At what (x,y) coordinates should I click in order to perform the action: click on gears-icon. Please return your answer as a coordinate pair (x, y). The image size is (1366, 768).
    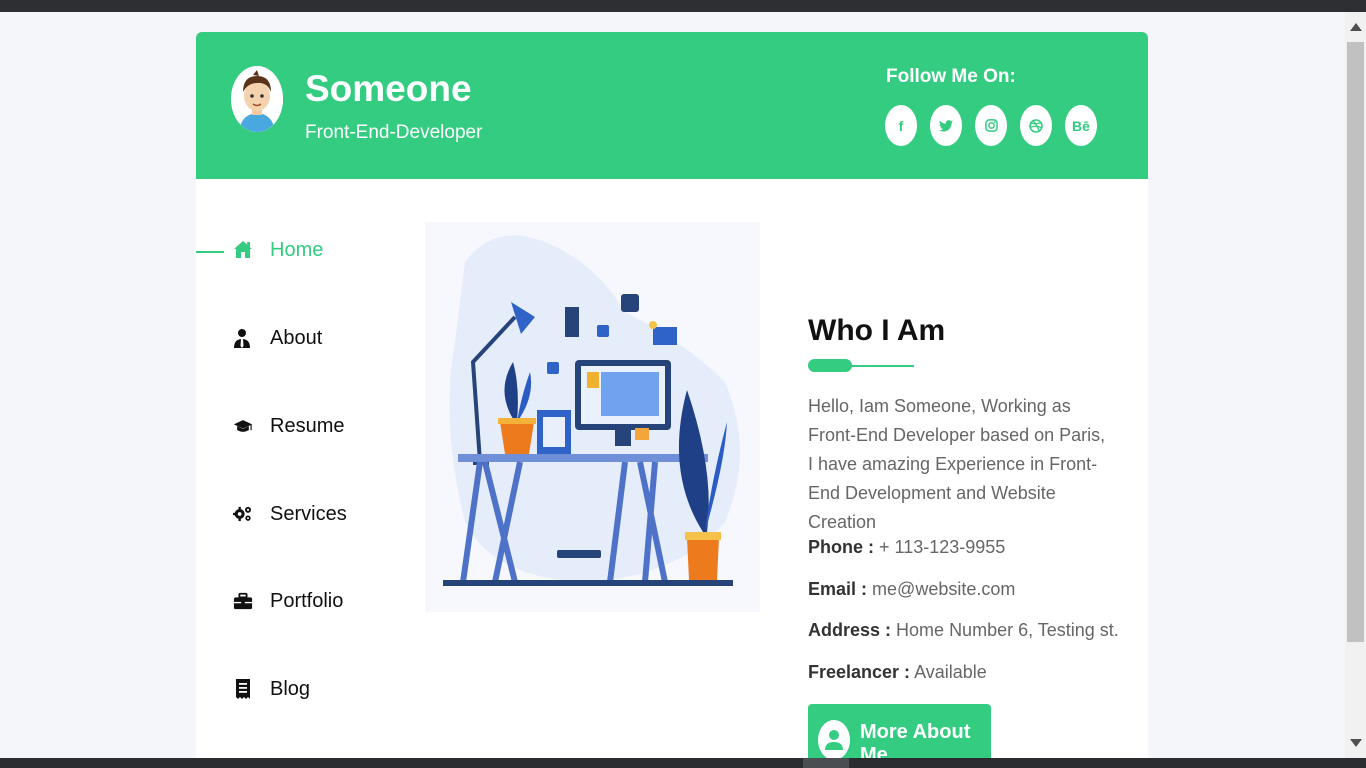
    Looking at the image, I should click on (242, 514).